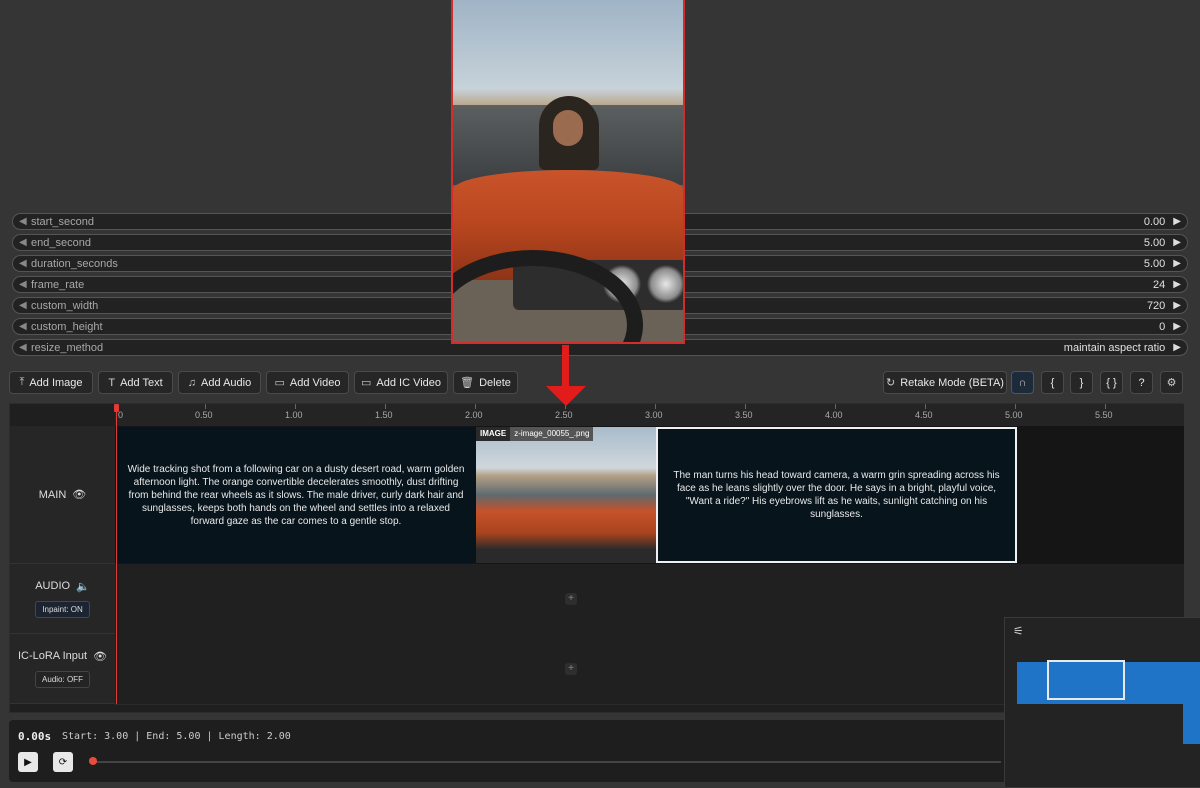  What do you see at coordinates (53, 586) in the screenshot?
I see `track-audio-label: AUDIO` at bounding box center [53, 586].